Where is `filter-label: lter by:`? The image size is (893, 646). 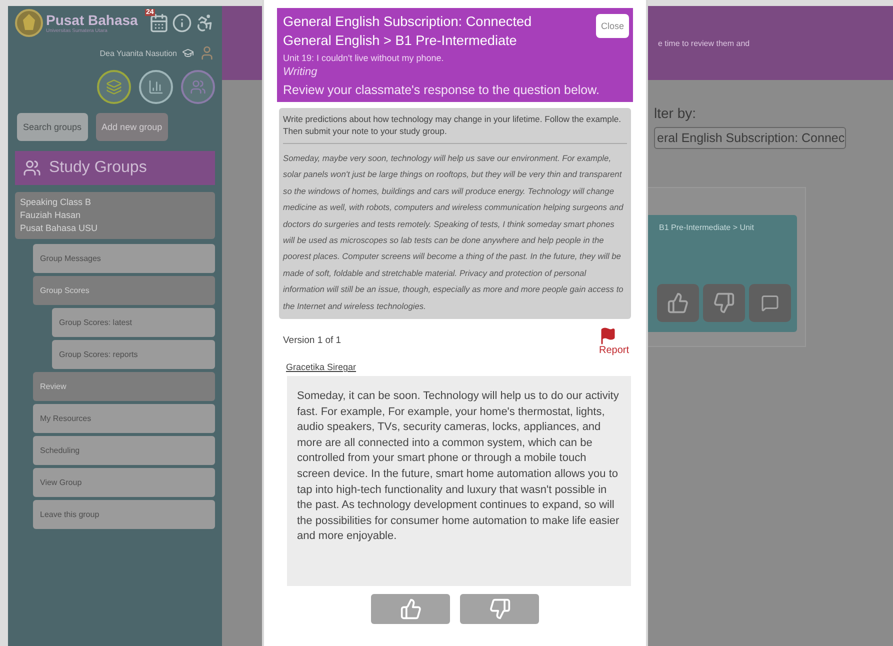
filter-label: lter by: is located at coordinates (676, 113).